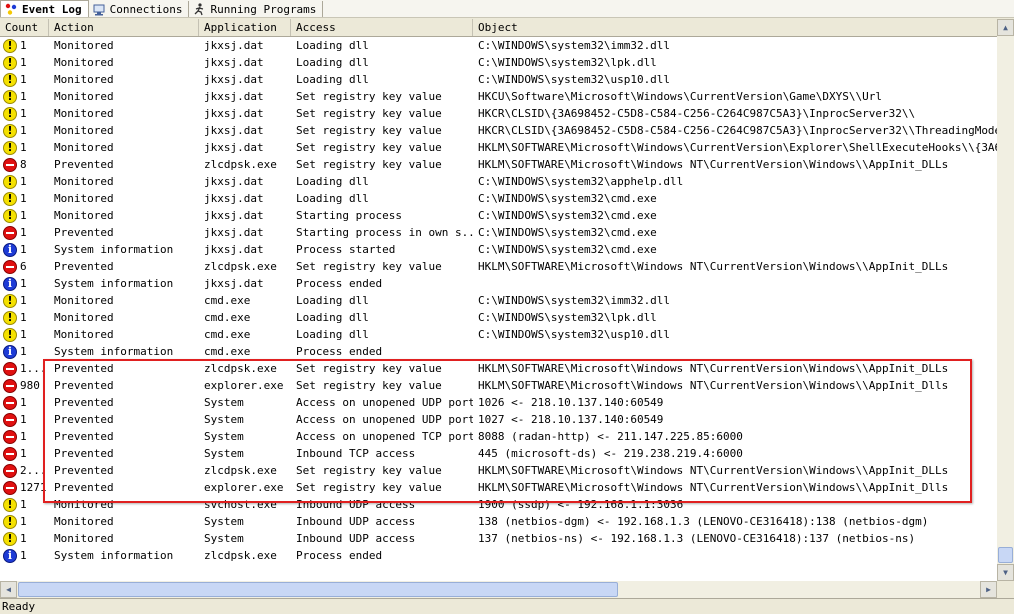 This screenshot has width=1014, height=614. Describe the element at coordinates (1005, 555) in the screenshot. I see `vertical-scroll-thumb` at that location.